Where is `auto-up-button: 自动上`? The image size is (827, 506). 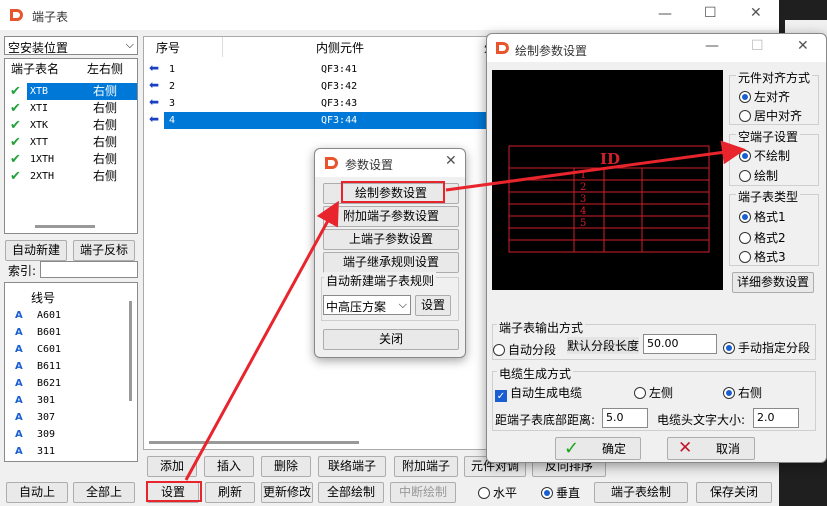 auto-up-button: 自动上 is located at coordinates (37, 492).